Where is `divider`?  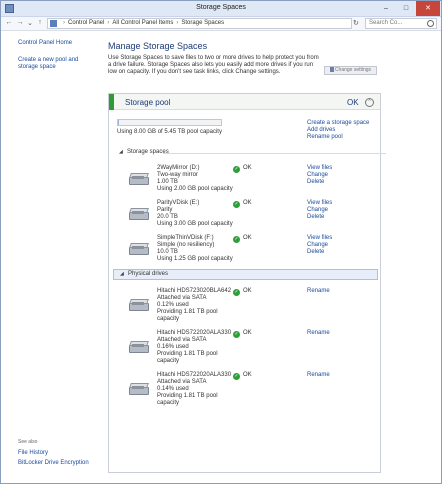 divider is located at coordinates (274, 153).